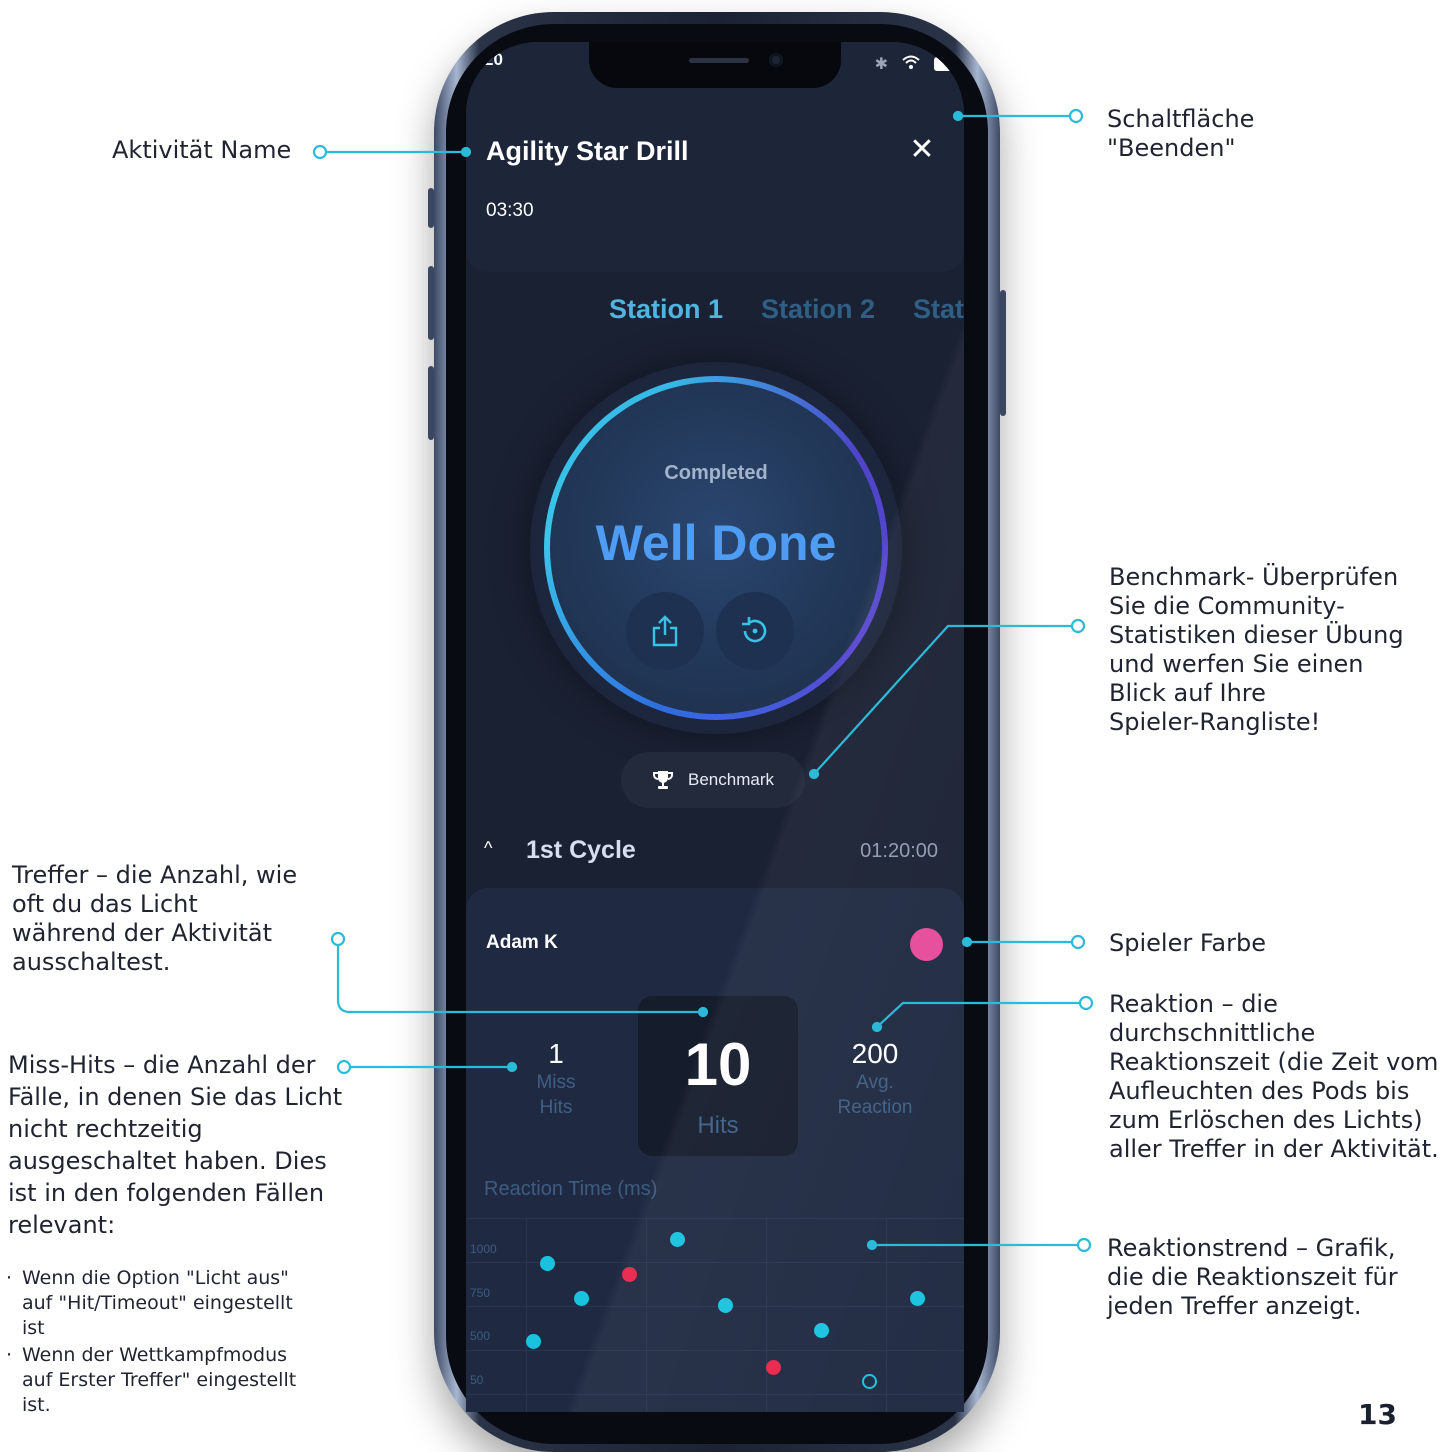  I want to click on note-line: ist., so click(36, 1405).